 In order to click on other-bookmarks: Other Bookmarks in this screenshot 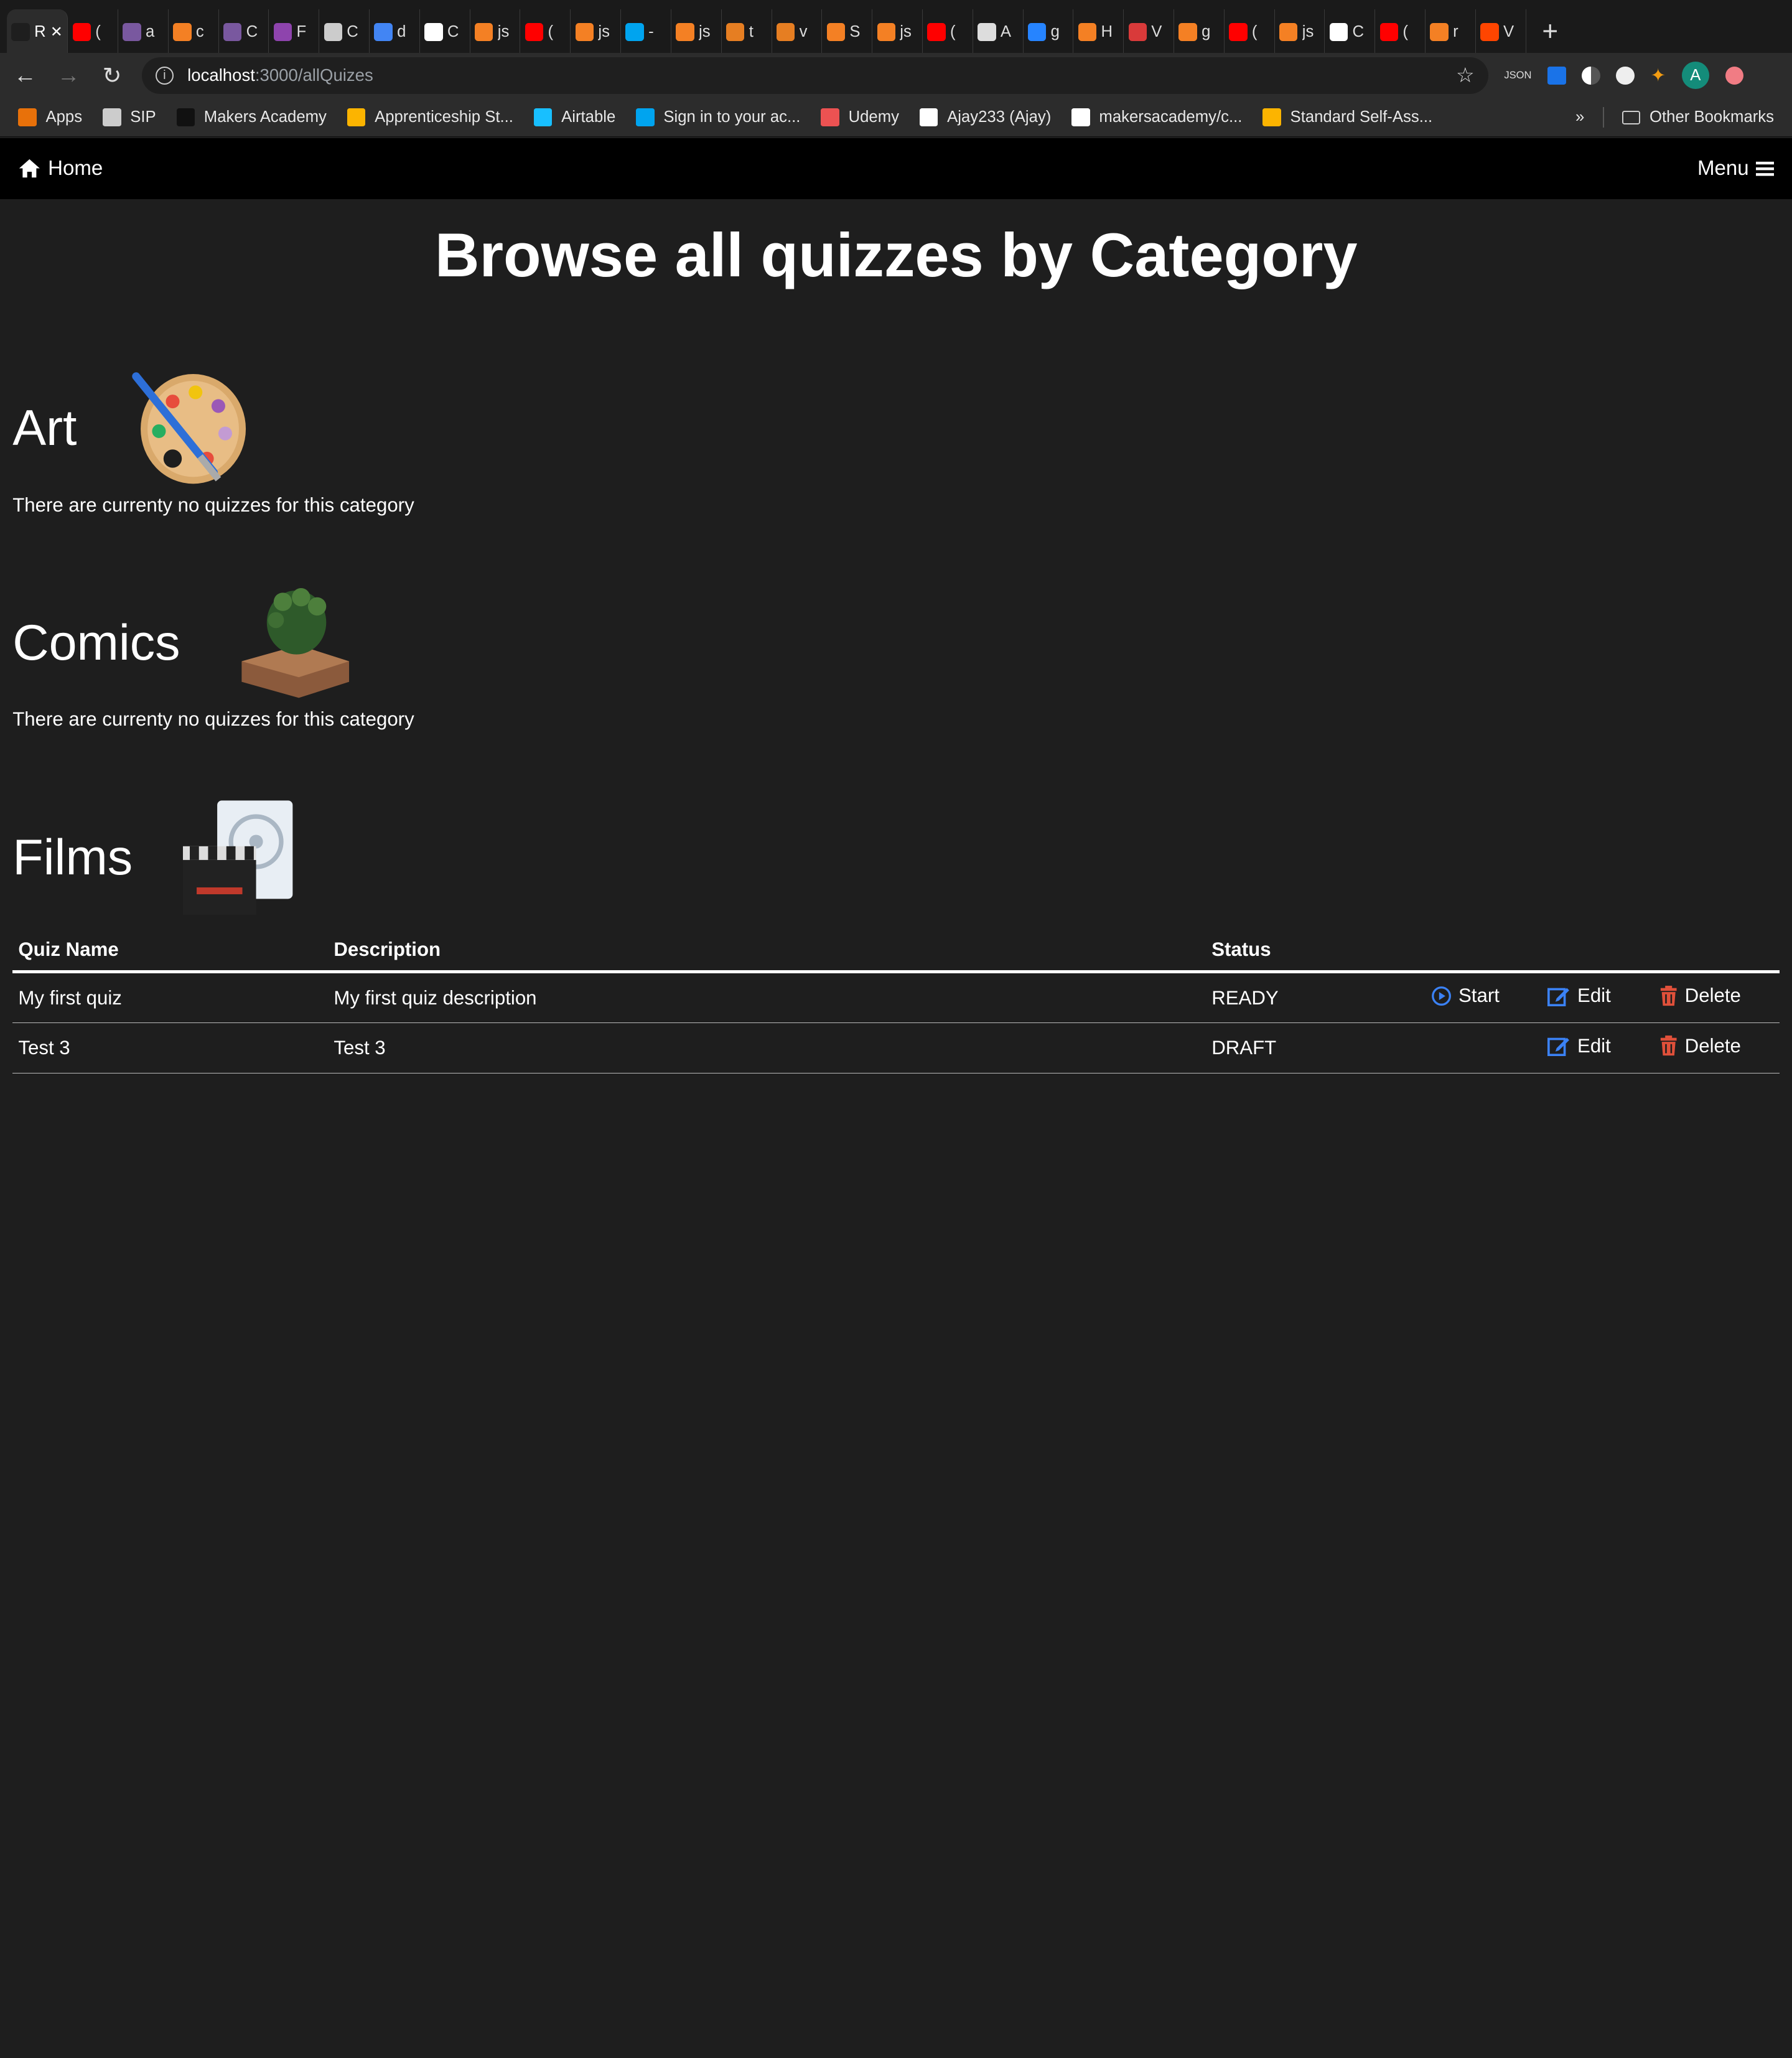, I will do `click(1698, 117)`.